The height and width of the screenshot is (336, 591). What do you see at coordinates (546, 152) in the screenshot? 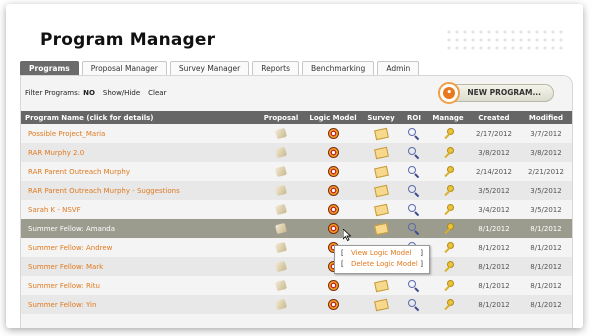
I see `modified-date: 3/8/2012` at bounding box center [546, 152].